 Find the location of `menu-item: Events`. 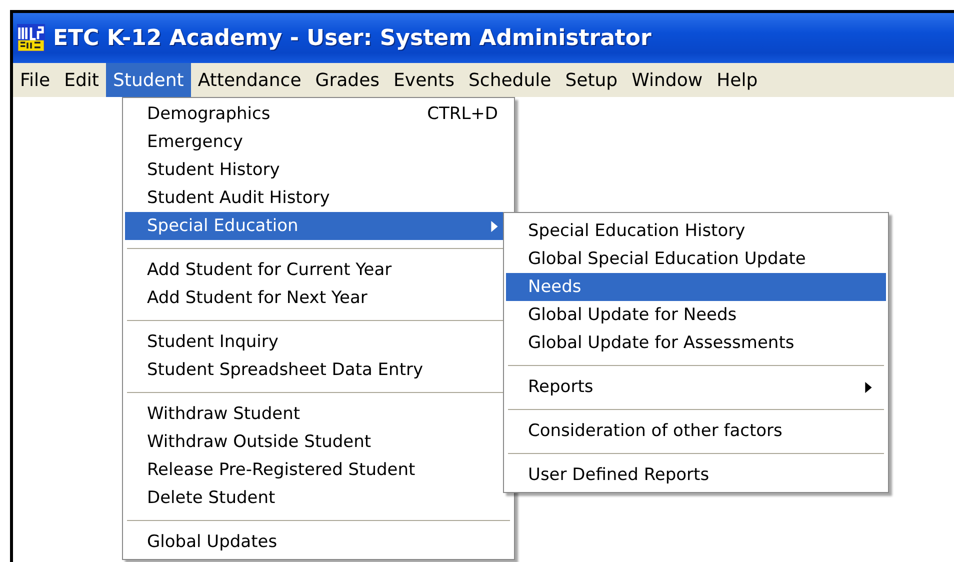

menu-item: Events is located at coordinates (424, 80).